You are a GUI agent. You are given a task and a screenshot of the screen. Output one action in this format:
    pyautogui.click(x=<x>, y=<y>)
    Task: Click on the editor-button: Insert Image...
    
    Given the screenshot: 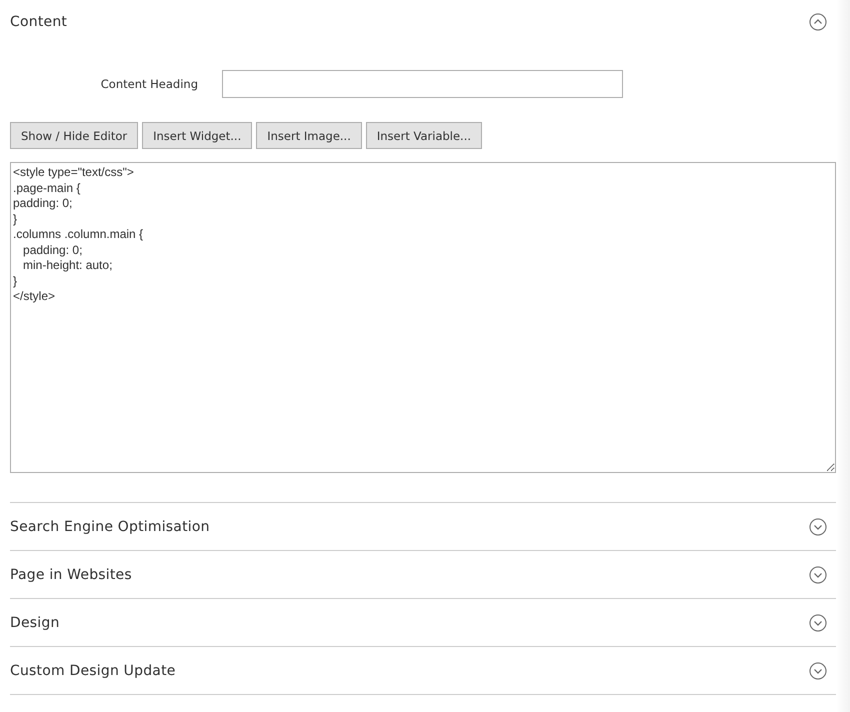 What is the action you would take?
    pyautogui.click(x=309, y=135)
    